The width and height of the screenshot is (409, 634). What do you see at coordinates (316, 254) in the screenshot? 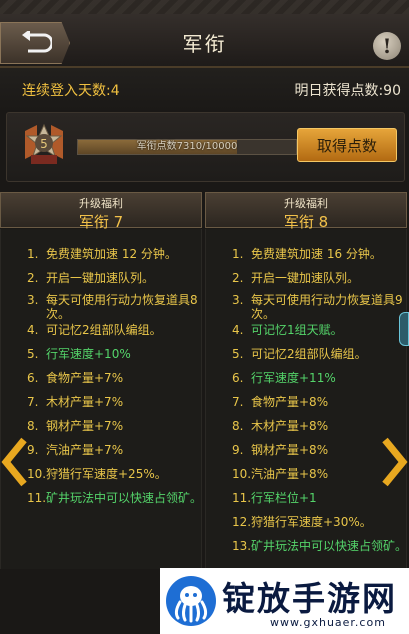
I see `benefit-text: 免费建筑加速 16 分钟。` at bounding box center [316, 254].